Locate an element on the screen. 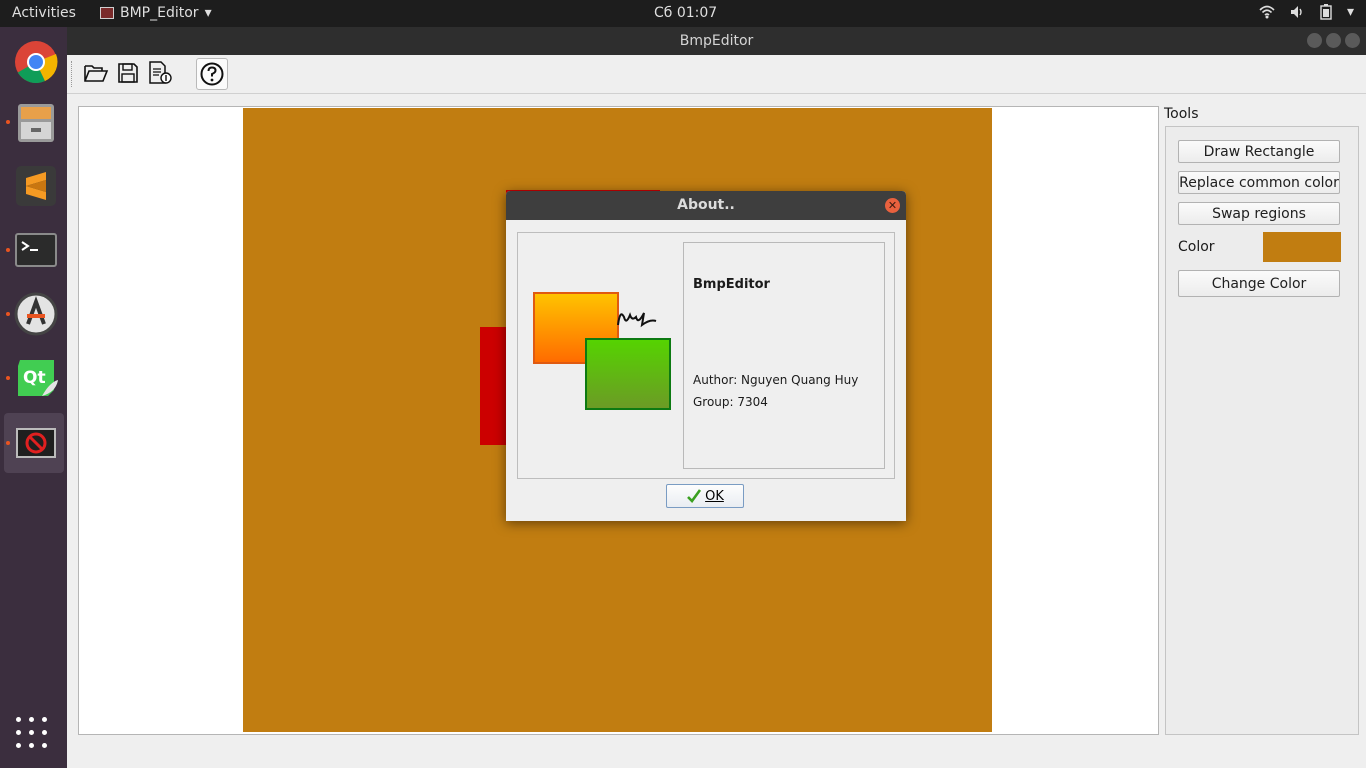 The height and width of the screenshot is (768, 1366). window-title: BmpEditor is located at coordinates (716, 41).